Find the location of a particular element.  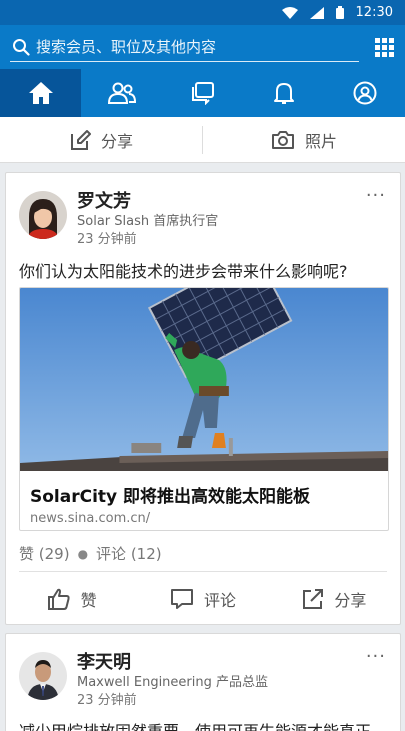

share-button: 分享 is located at coordinates (101, 139).